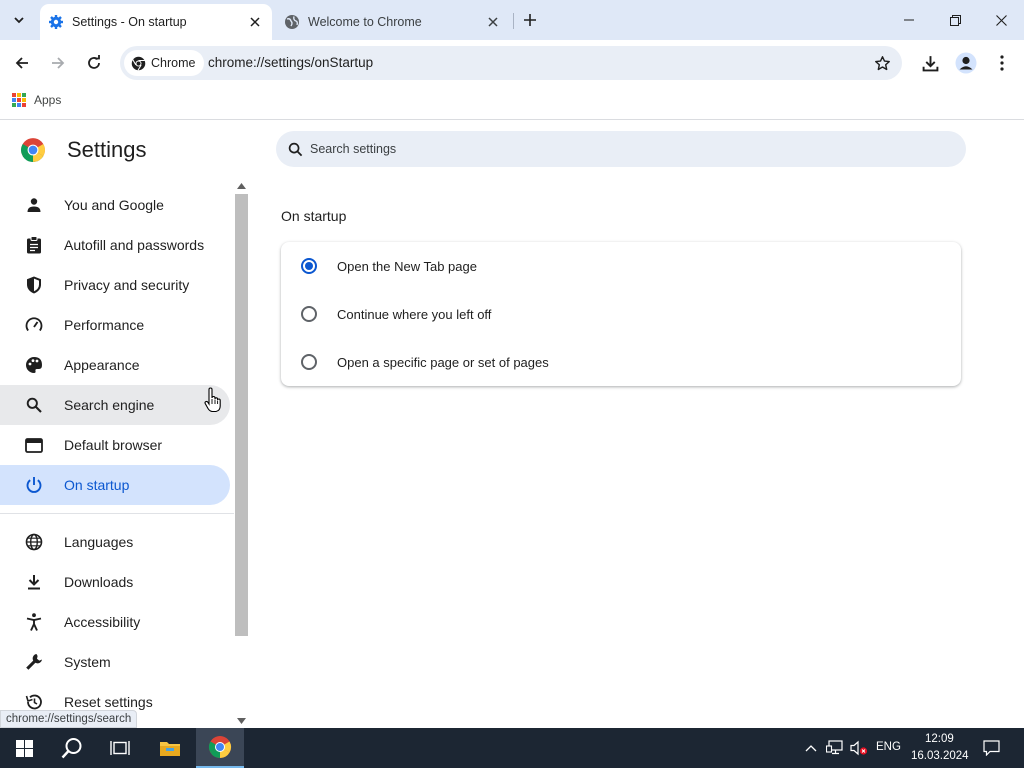  Describe the element at coordinates (314, 216) in the screenshot. I see `section-title: On startup` at that location.